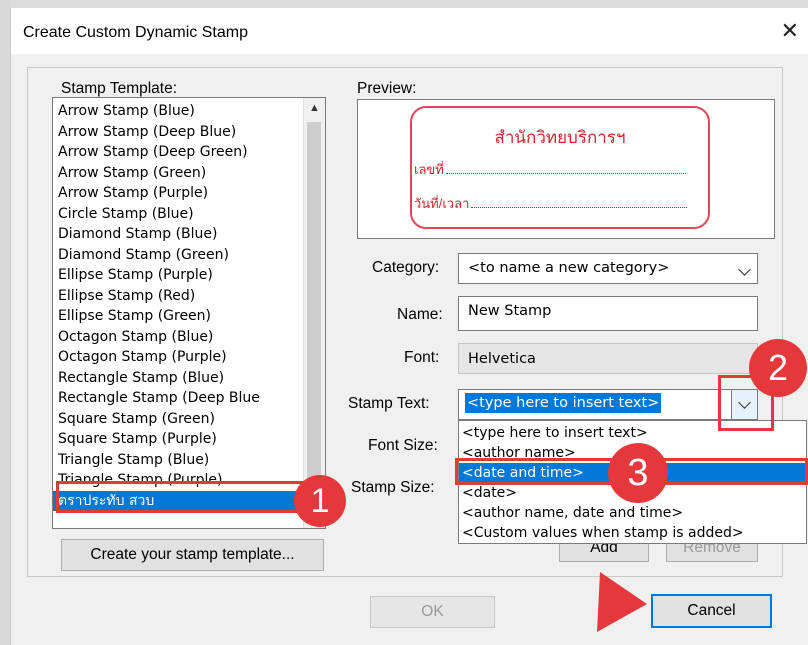 The image size is (808, 645). I want to click on stamp-template-item: Arrow Stamp (Blue), so click(177, 111).